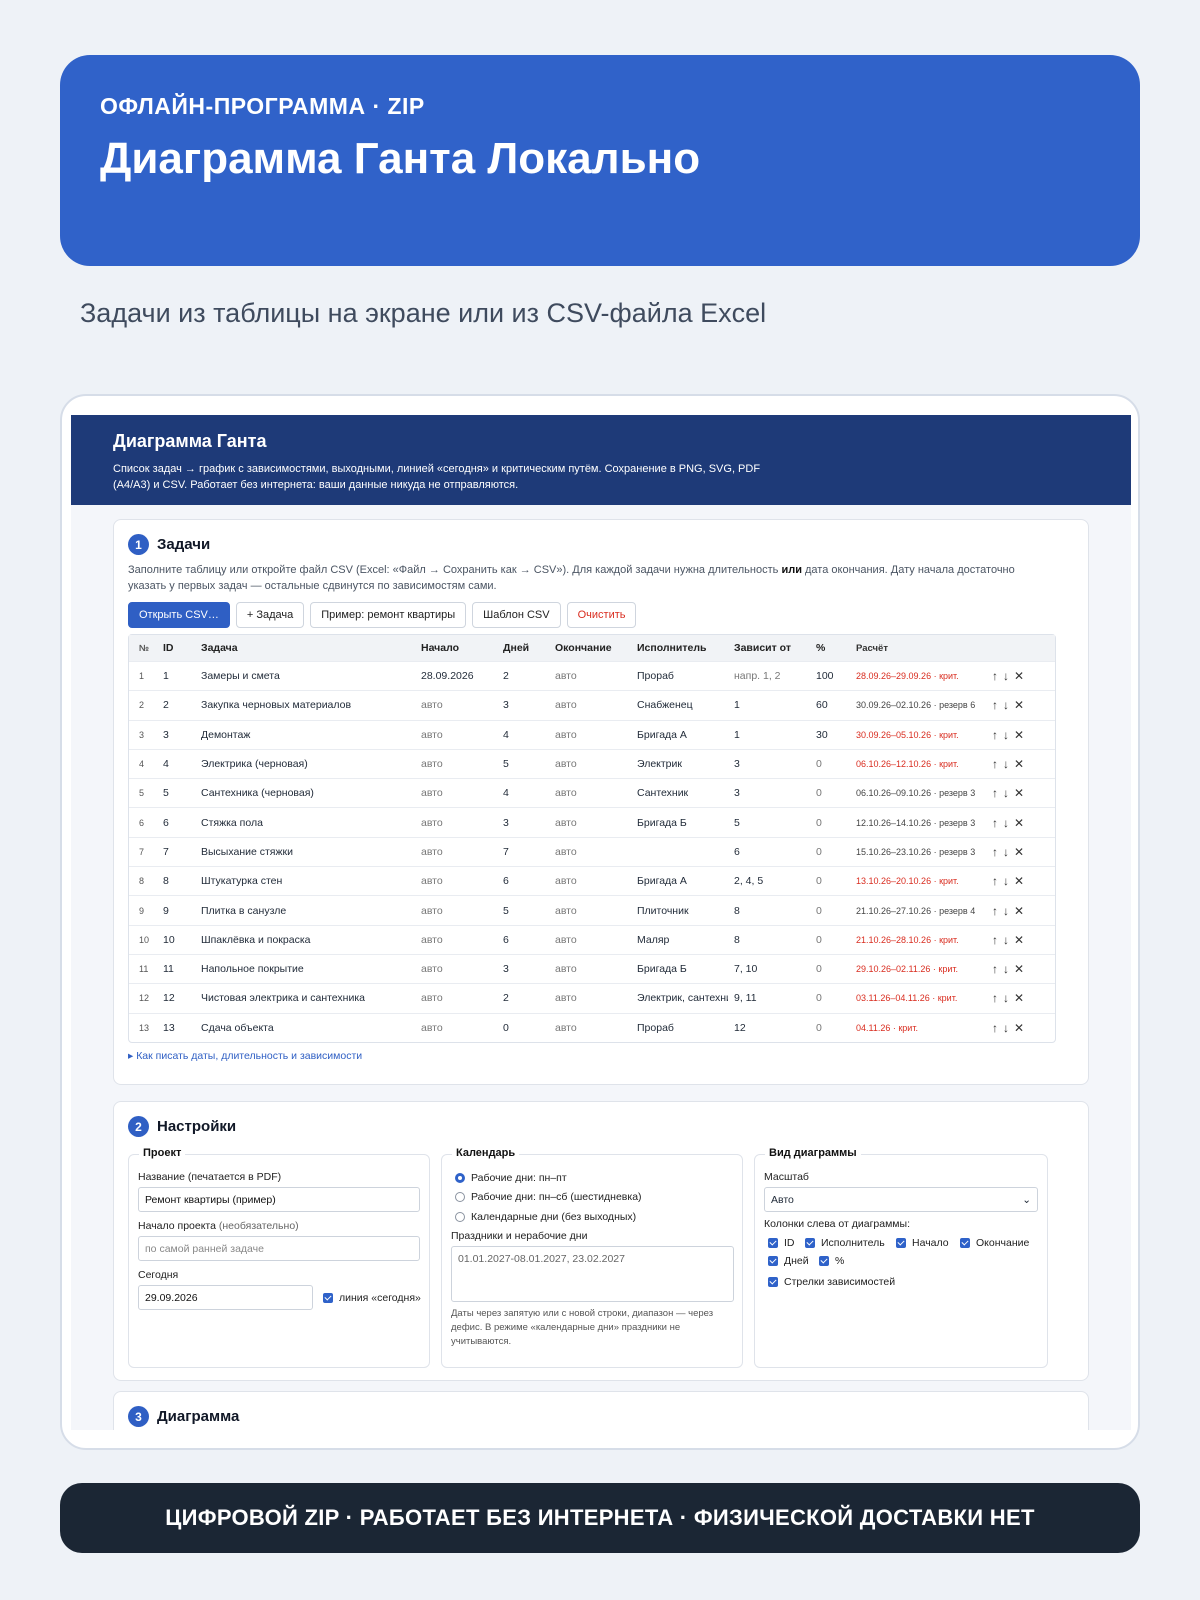 The height and width of the screenshot is (1600, 1200). I want to click on task-depends-input: 7, 10, so click(769, 969).